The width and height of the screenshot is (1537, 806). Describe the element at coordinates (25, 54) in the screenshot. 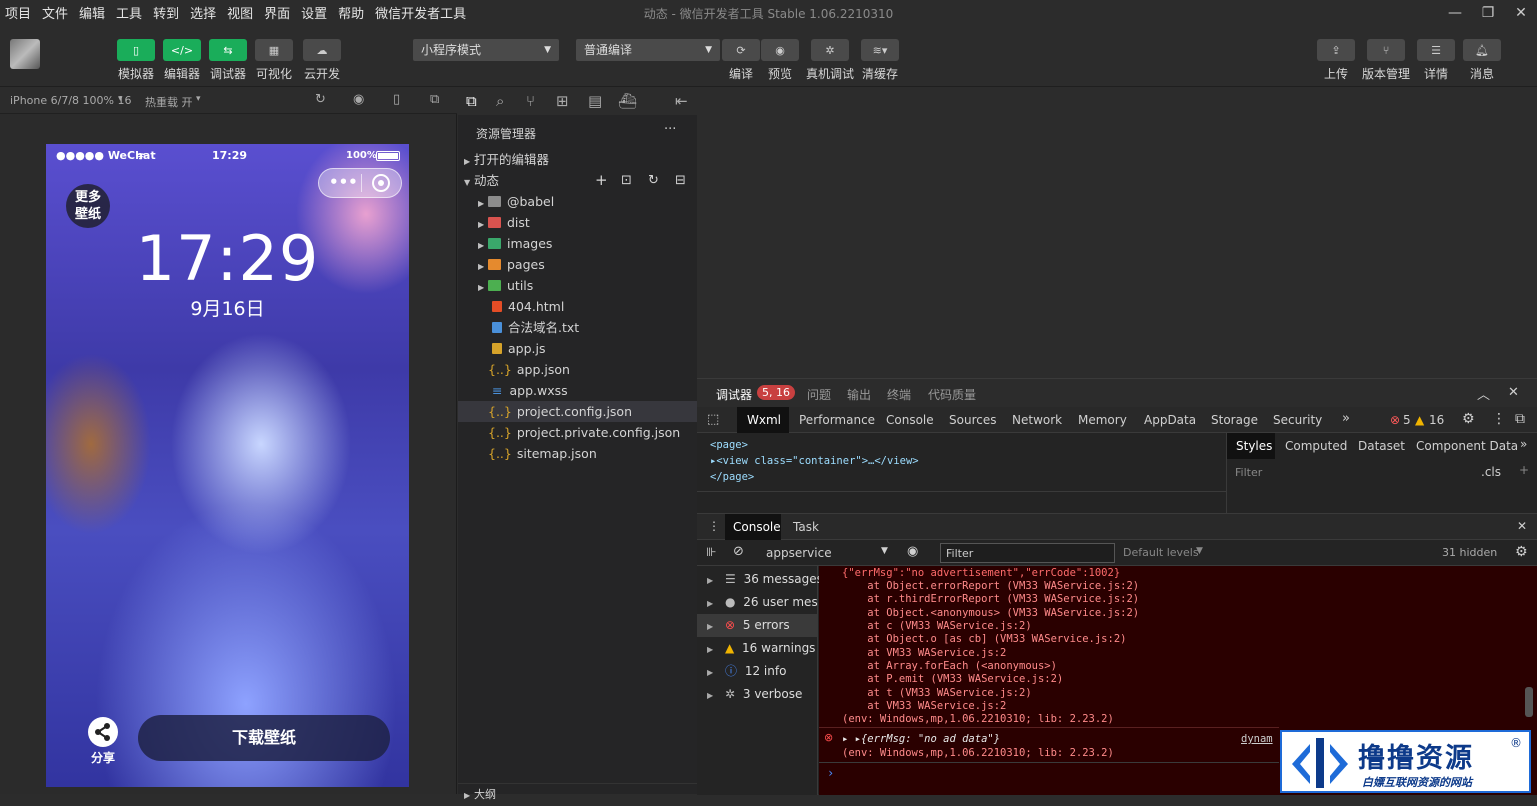

I see `avatar` at that location.